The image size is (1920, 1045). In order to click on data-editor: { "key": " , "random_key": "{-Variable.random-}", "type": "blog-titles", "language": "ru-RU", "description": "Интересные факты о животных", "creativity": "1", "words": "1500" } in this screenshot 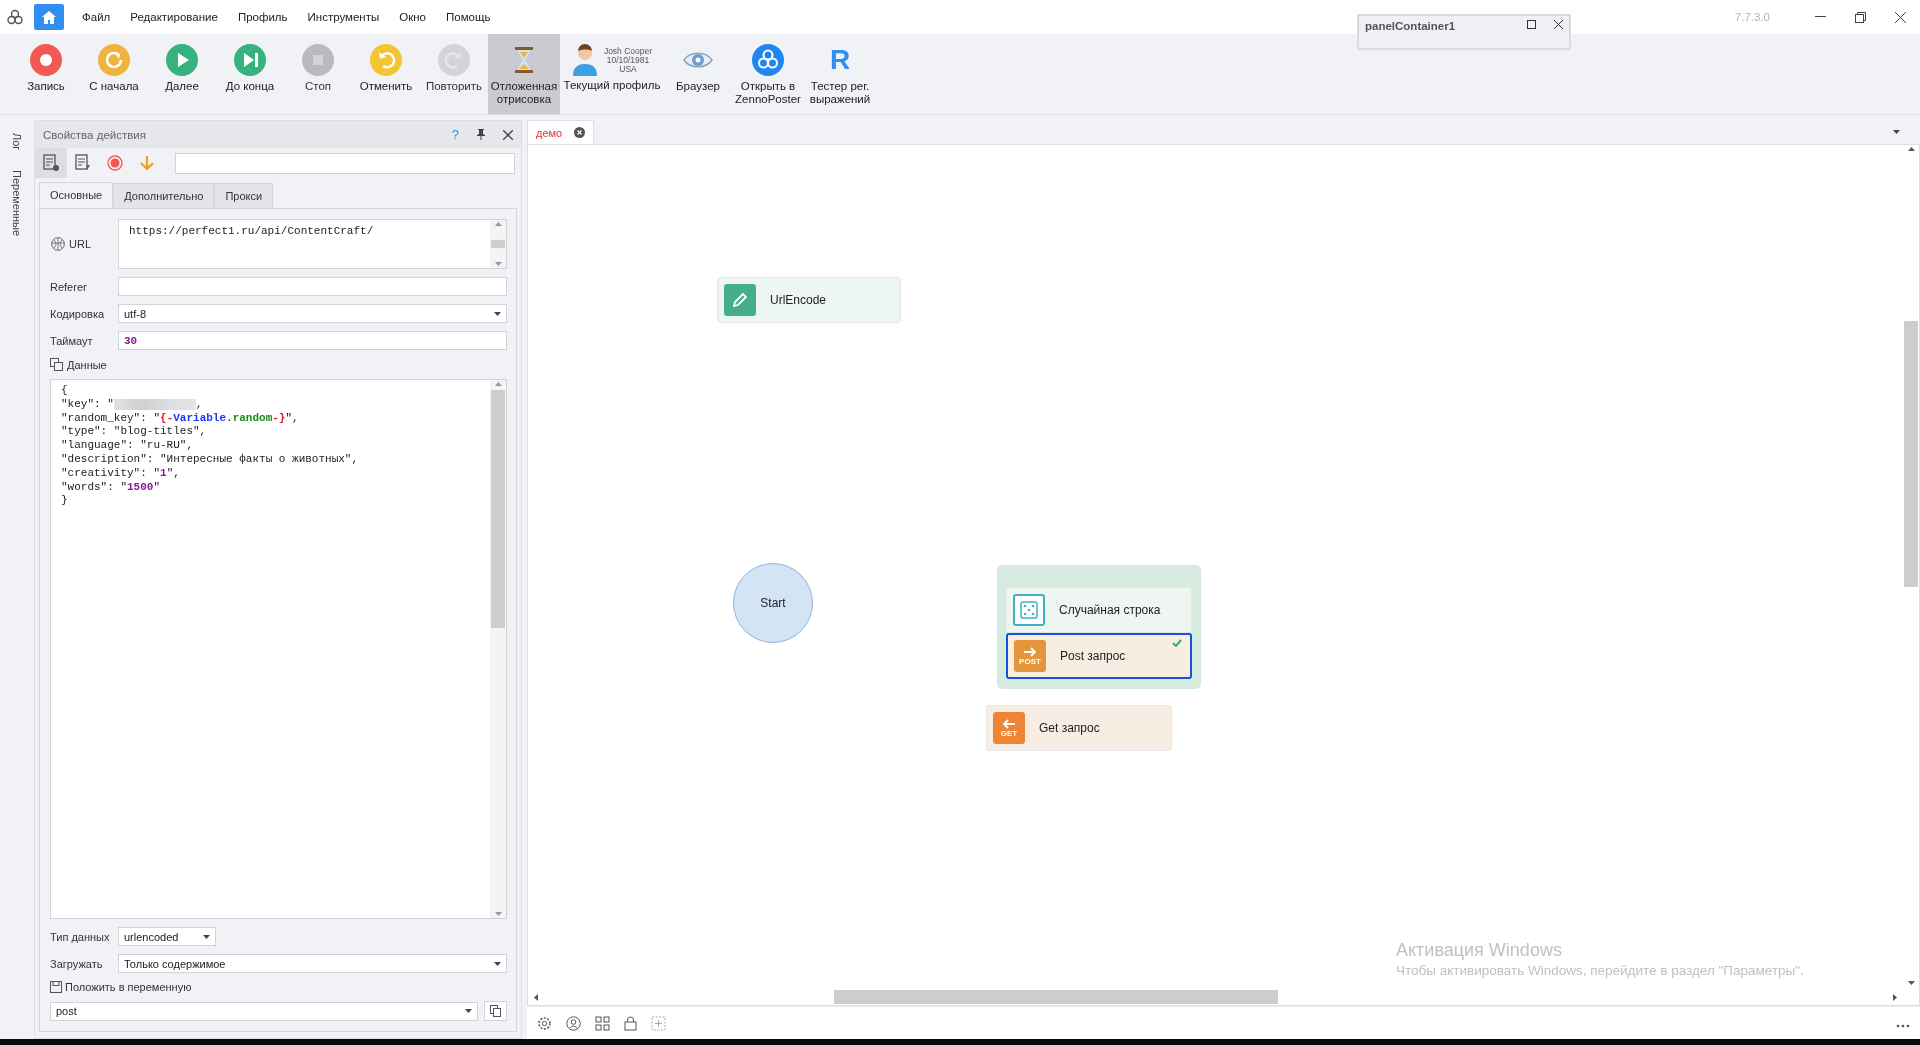, I will do `click(278, 649)`.